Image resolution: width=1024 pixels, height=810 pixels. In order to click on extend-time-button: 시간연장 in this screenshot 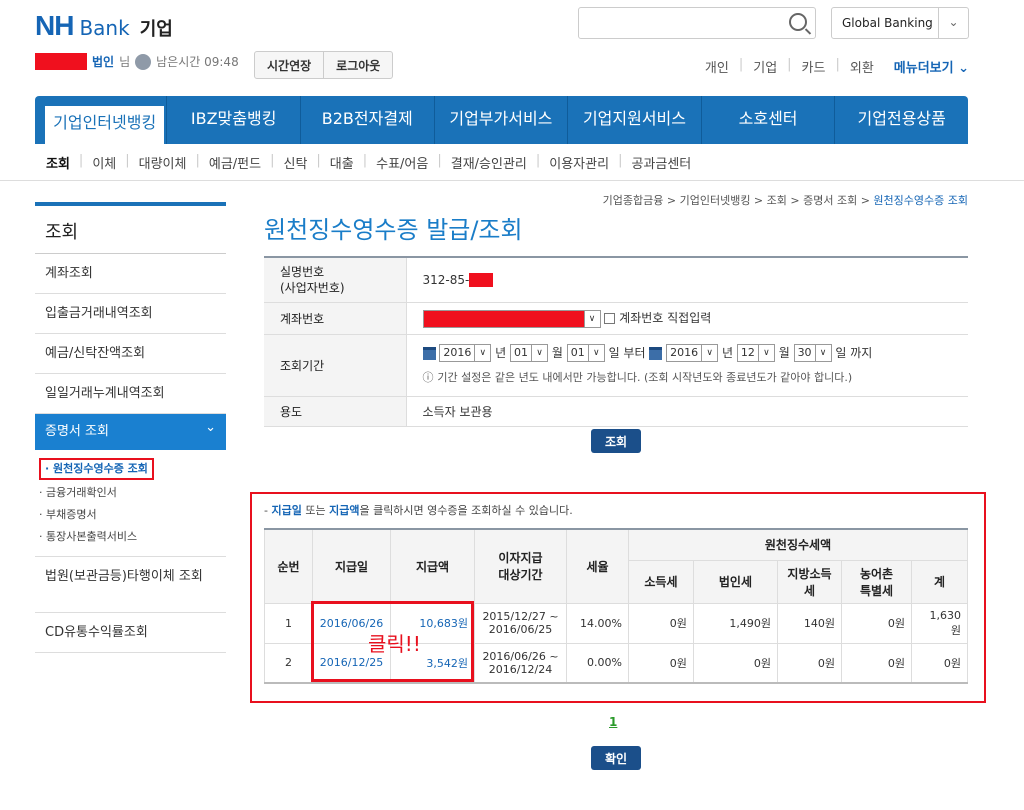, I will do `click(289, 65)`.